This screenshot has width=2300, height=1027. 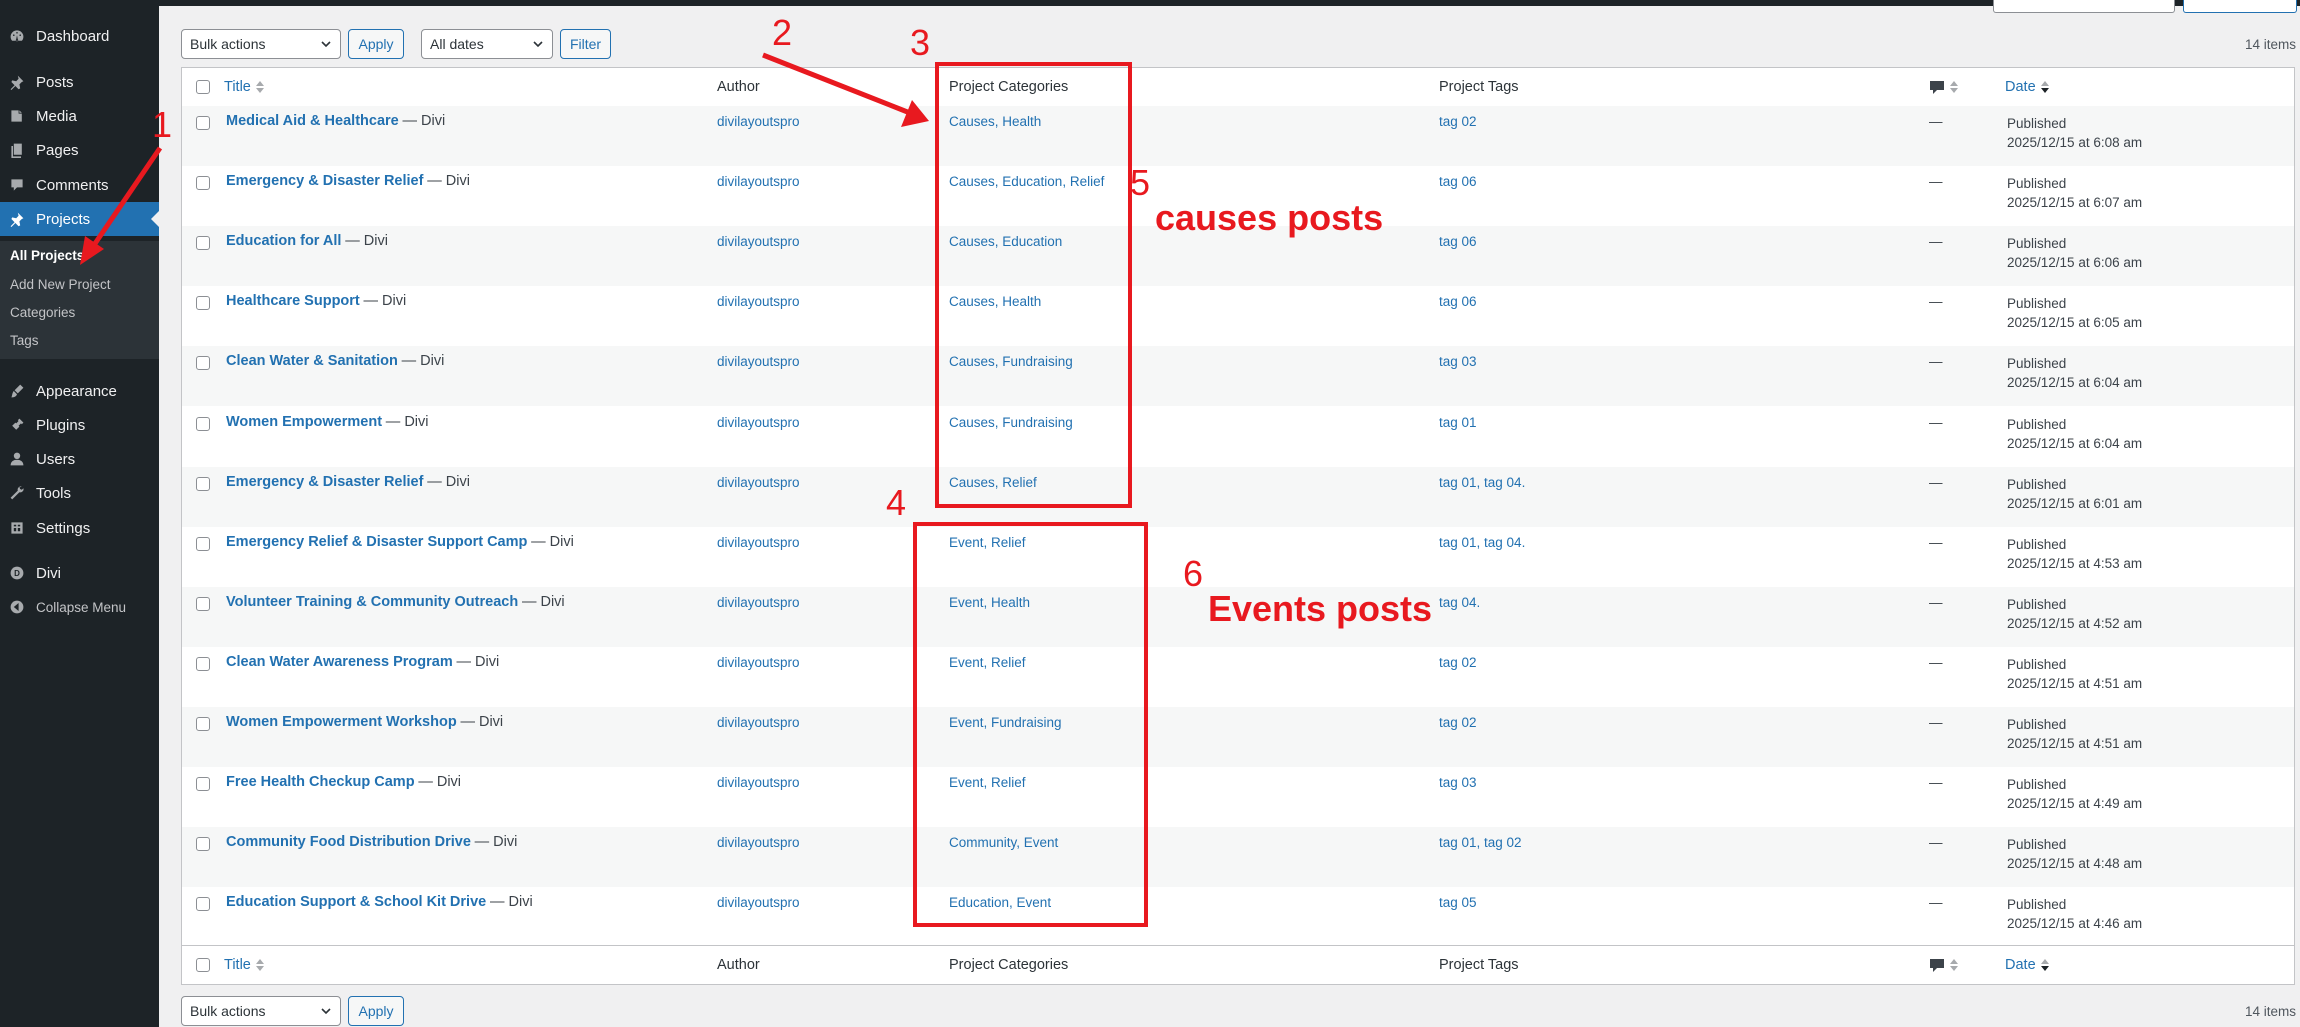 What do you see at coordinates (79, 425) in the screenshot?
I see `menu-plugins: Plugins` at bounding box center [79, 425].